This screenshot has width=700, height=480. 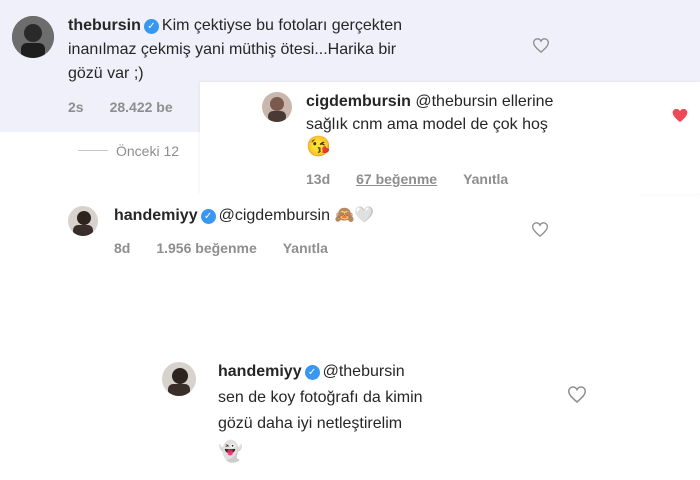 What do you see at coordinates (274, 215) in the screenshot?
I see `mention-link: @cigdembursin` at bounding box center [274, 215].